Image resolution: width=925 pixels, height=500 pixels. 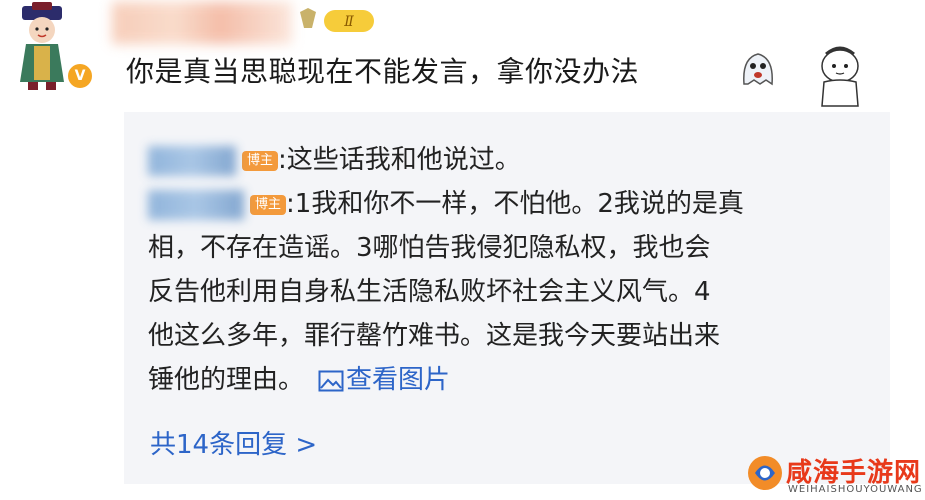 I want to click on level-badge-text: Ⅱ, so click(x=348, y=22).